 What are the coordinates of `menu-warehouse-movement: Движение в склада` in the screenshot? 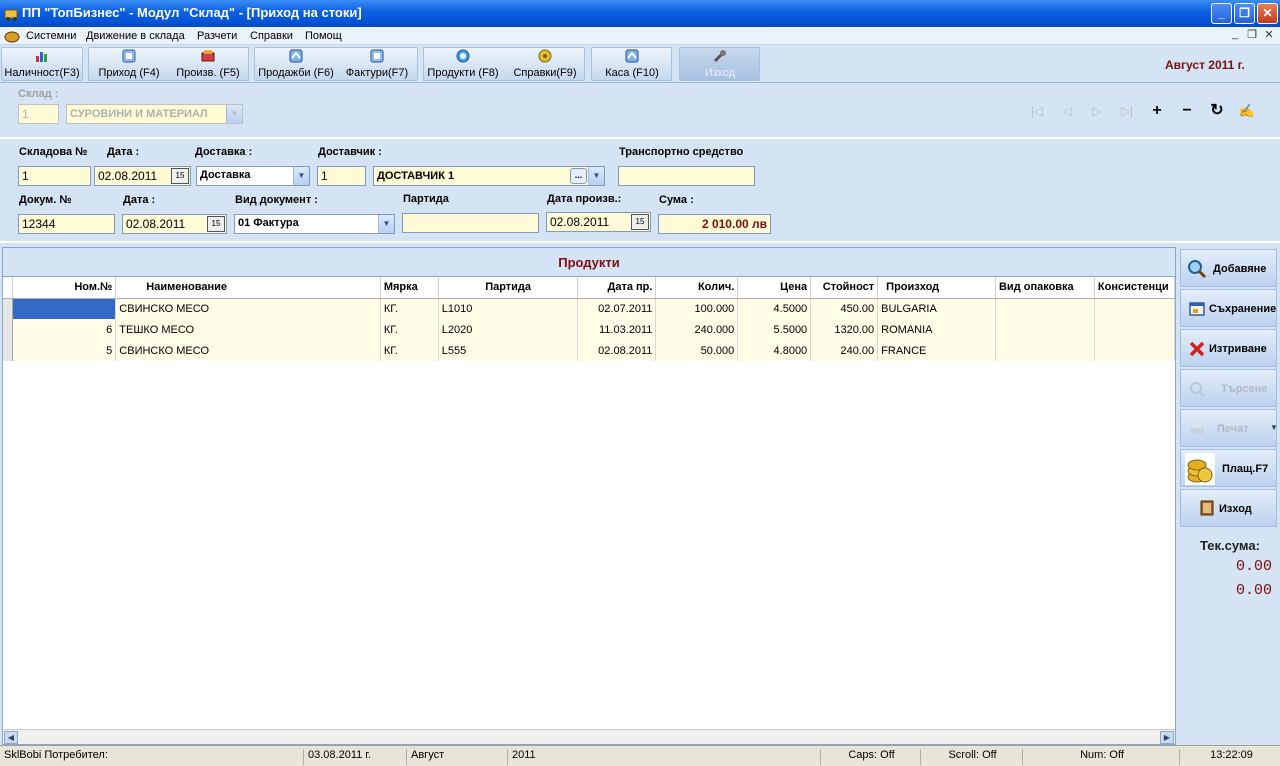 It's located at (135, 36).